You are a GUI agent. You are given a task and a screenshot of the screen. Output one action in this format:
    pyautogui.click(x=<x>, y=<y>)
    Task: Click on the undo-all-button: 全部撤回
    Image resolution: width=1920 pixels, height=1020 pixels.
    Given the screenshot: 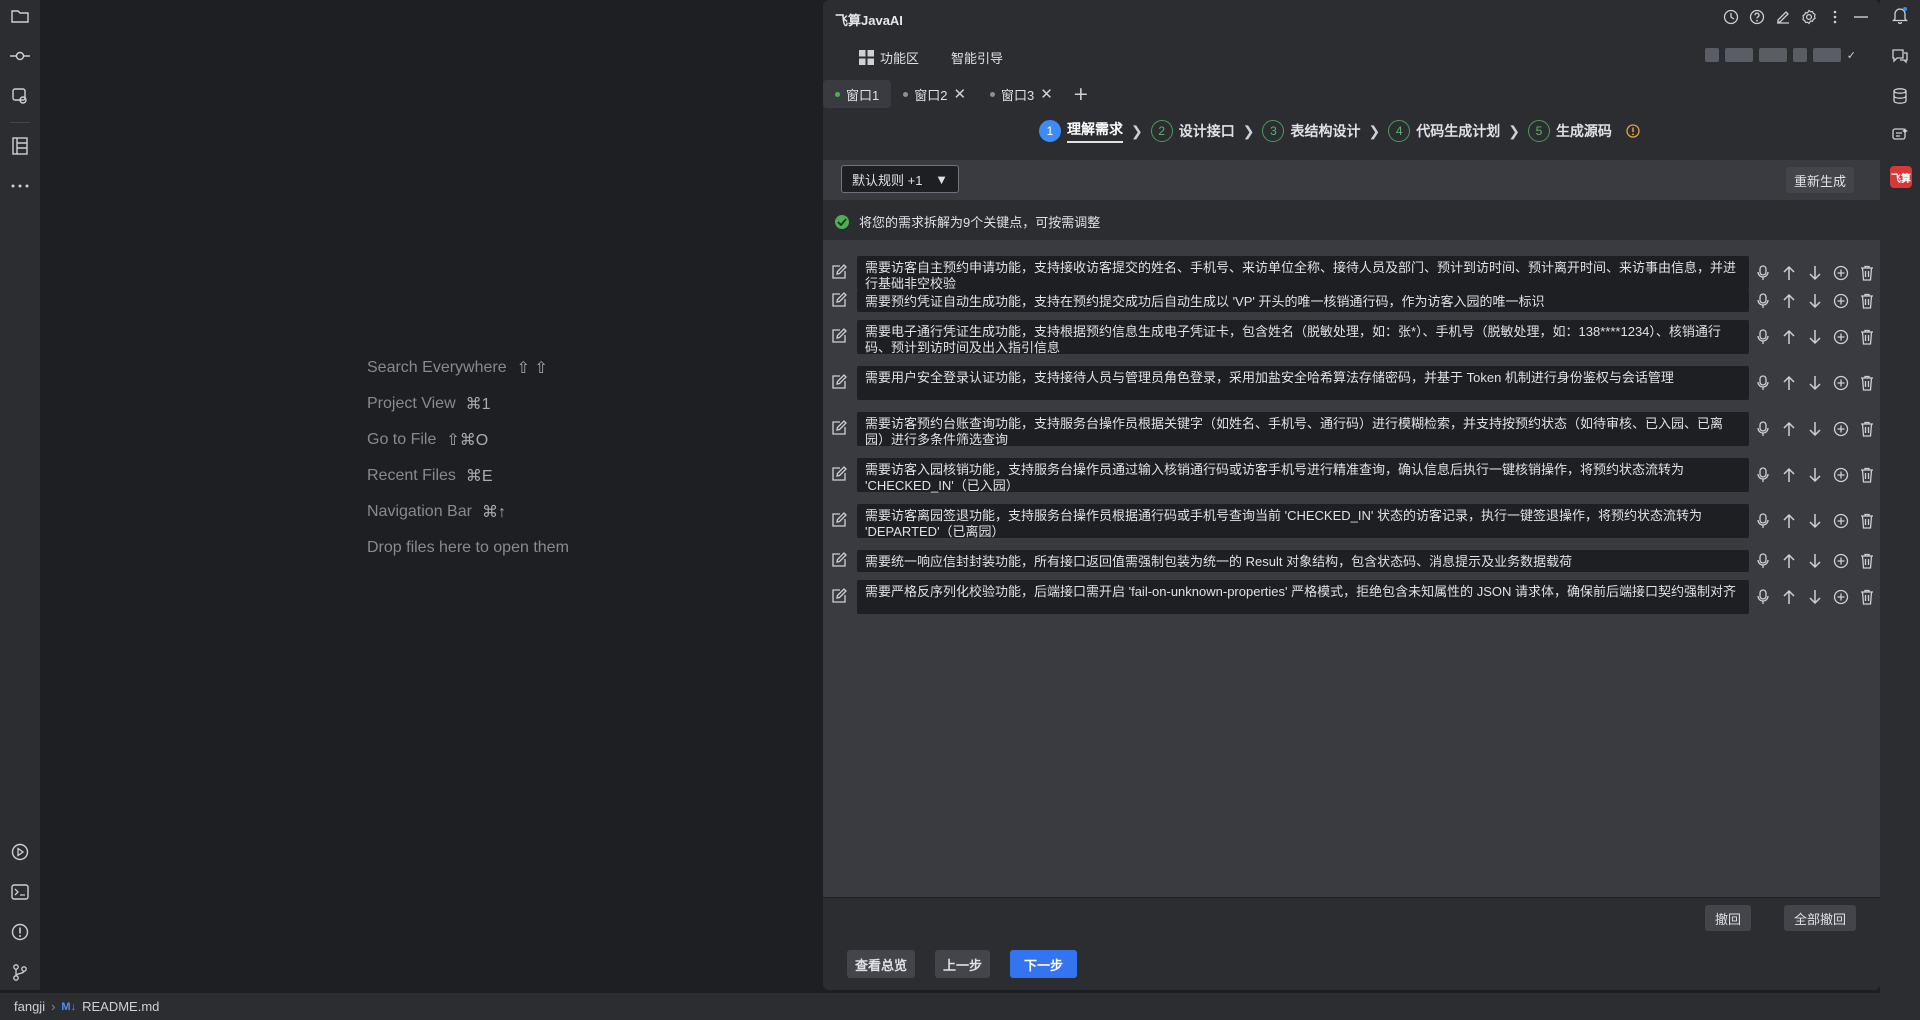 What is the action you would take?
    pyautogui.click(x=1820, y=918)
    